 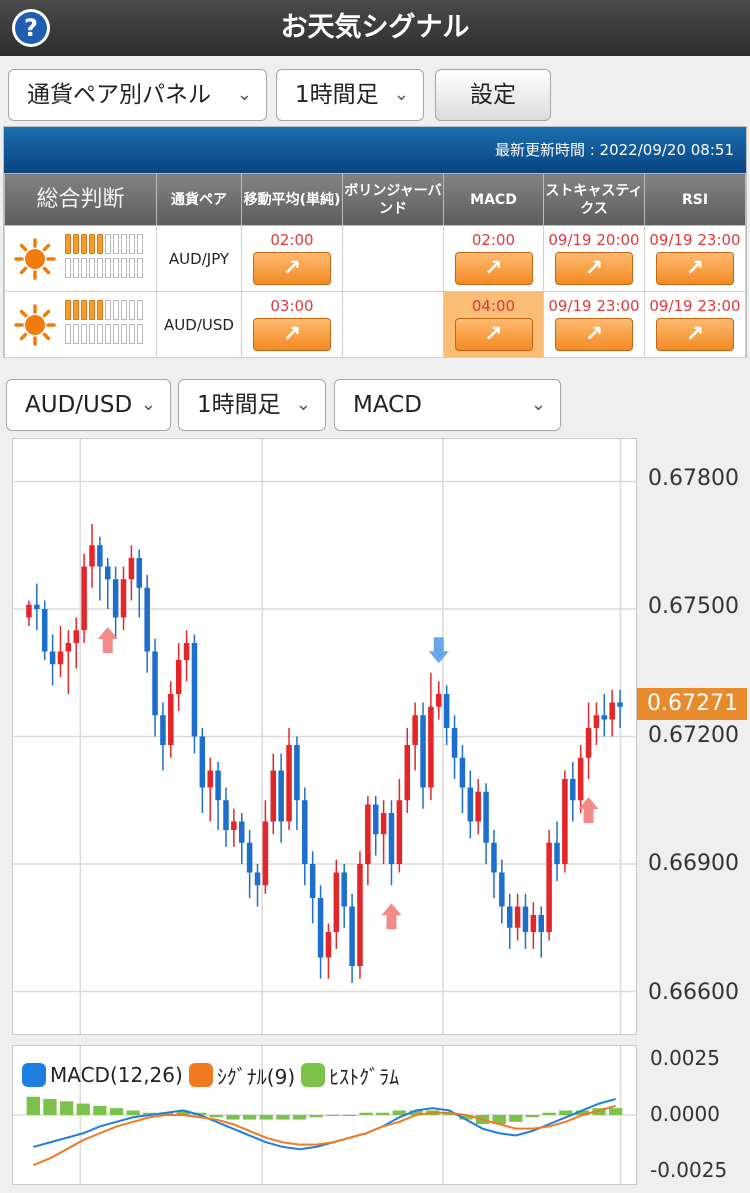 What do you see at coordinates (438, 650) in the screenshot?
I see `signal-arrow-down-icon` at bounding box center [438, 650].